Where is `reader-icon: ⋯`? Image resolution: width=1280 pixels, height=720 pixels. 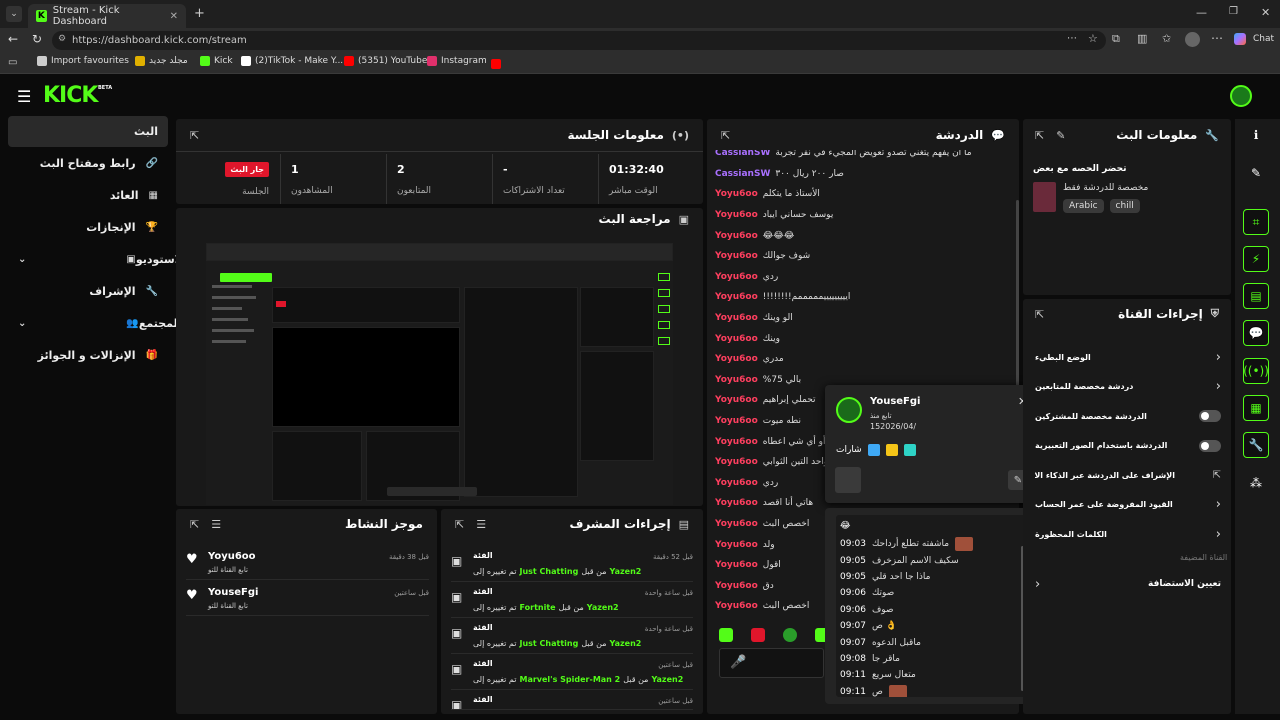
reader-icon: ⋯ is located at coordinates (1072, 38).